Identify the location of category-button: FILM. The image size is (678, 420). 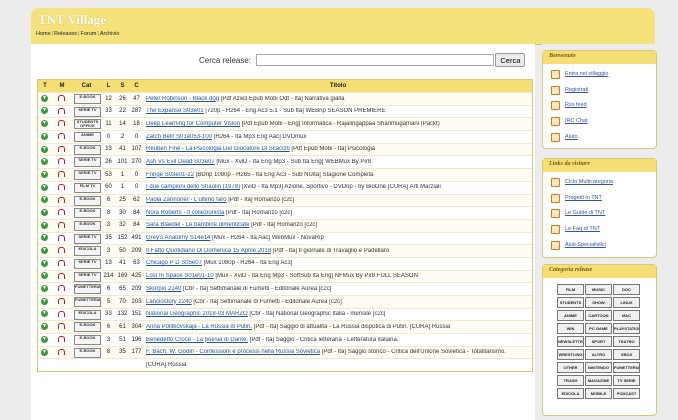
(570, 289).